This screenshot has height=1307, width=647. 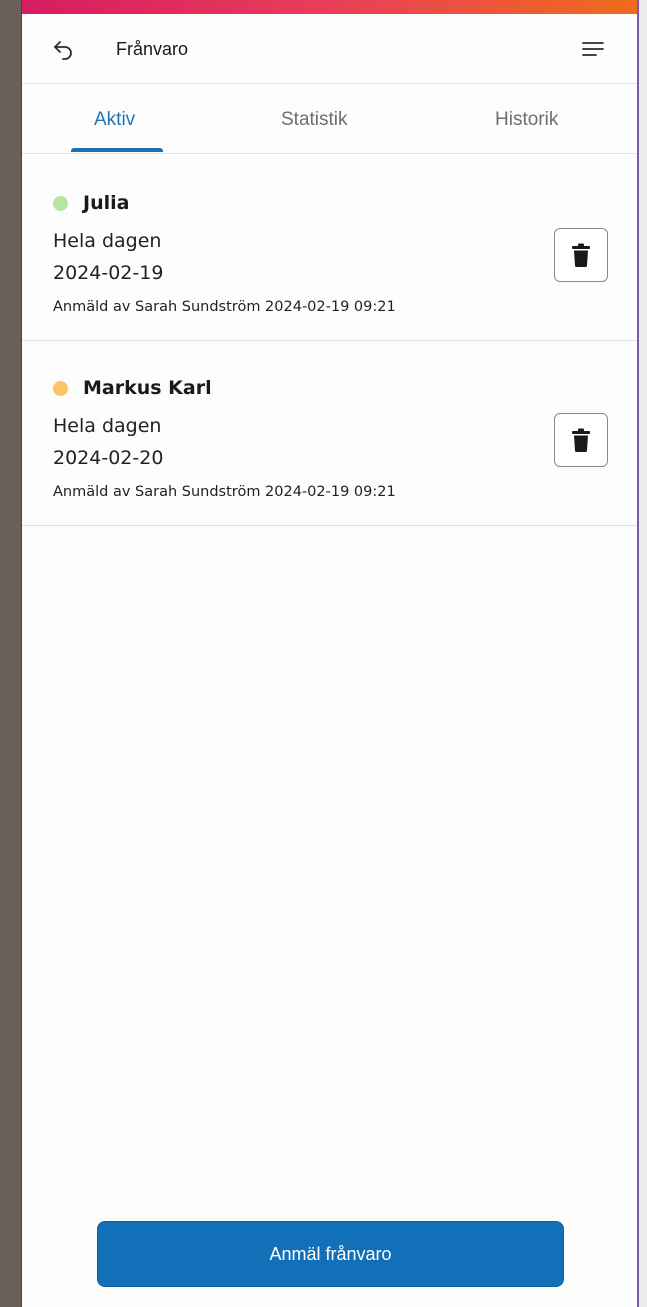 I want to click on tab-statistik: Statistik, so click(x=314, y=120).